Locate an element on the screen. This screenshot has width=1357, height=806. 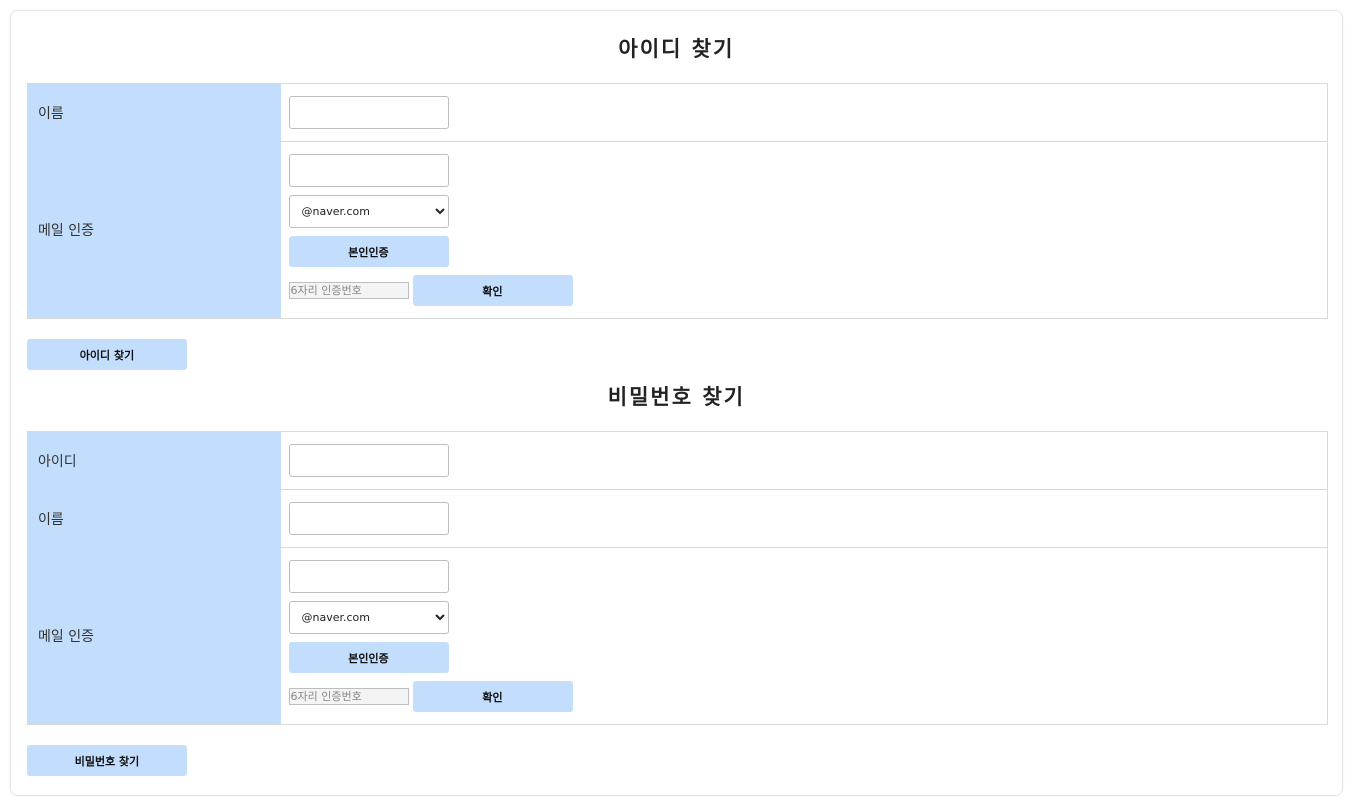
find-id-title: 아이디 찾기 is located at coordinates (676, 49).